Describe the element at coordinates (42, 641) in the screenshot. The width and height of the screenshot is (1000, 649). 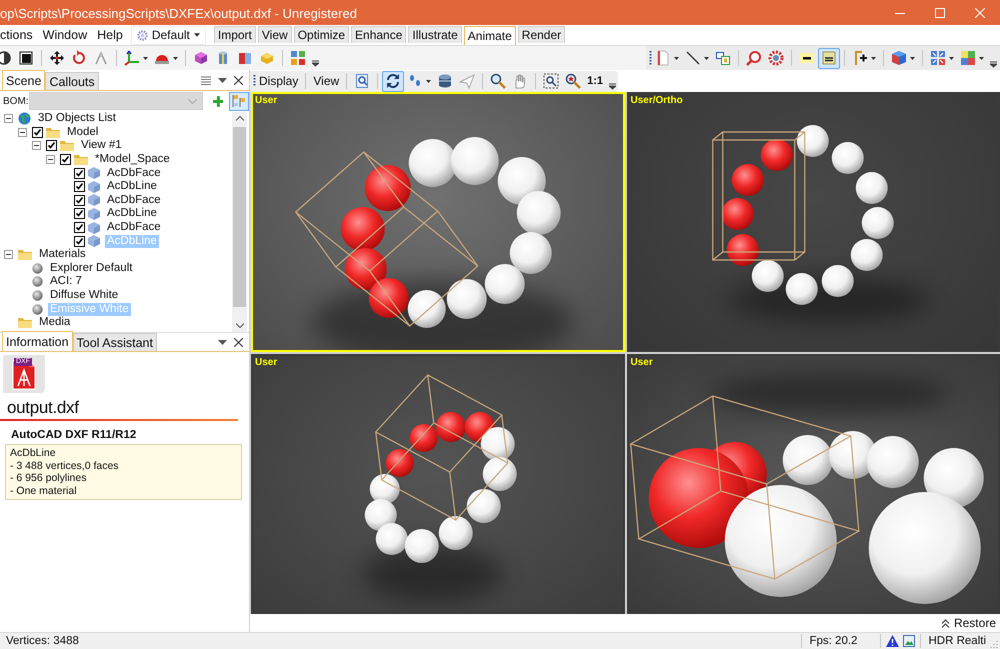
I see `status-text: Vertices: 3488` at that location.